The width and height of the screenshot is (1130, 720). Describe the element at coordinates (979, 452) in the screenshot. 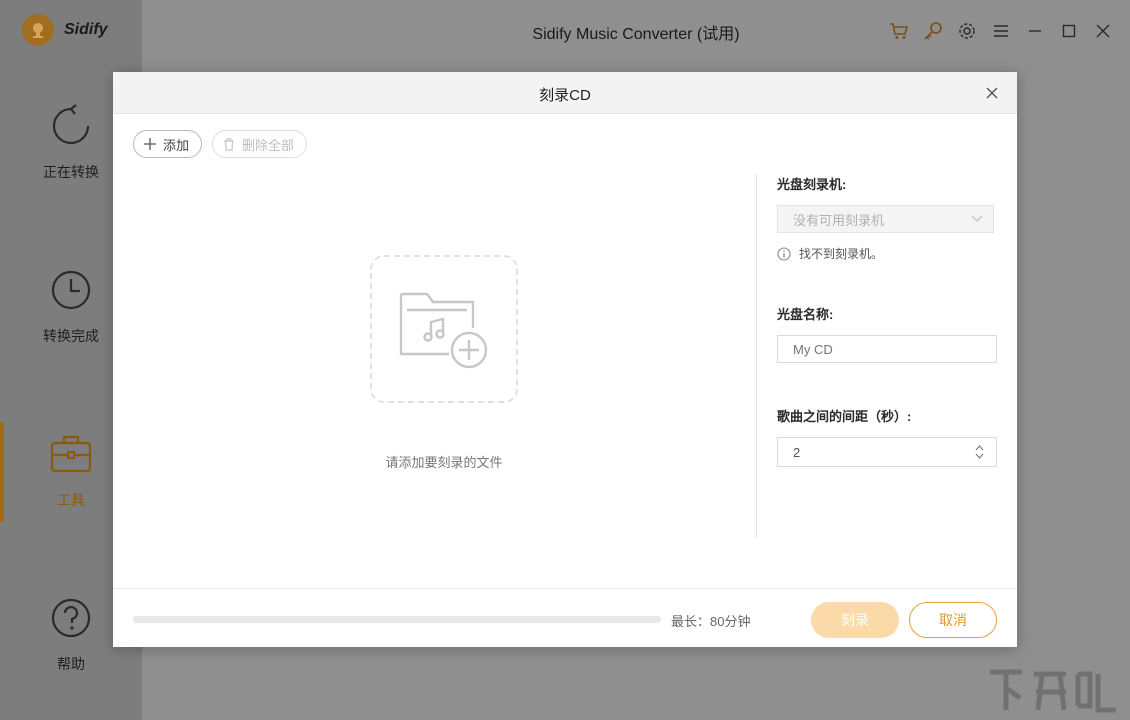

I see `stepper-arrows` at that location.